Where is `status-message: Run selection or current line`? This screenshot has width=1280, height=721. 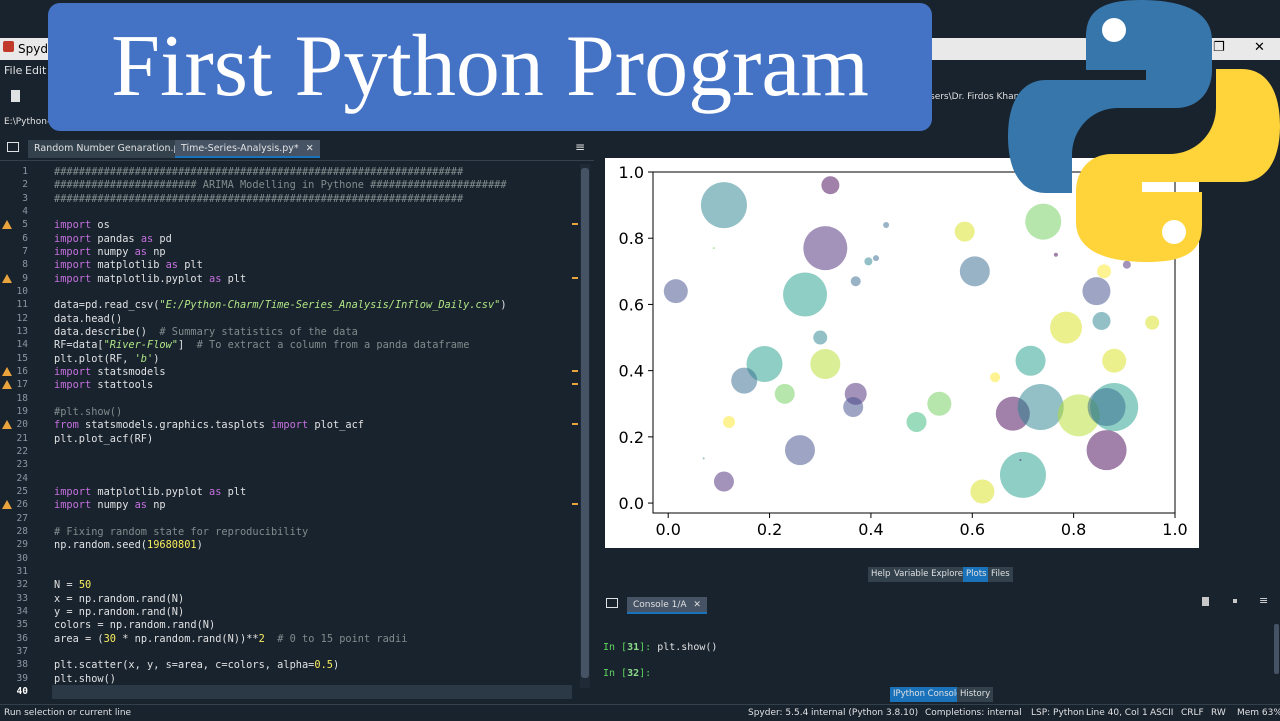
status-message: Run selection or current line is located at coordinates (68, 713).